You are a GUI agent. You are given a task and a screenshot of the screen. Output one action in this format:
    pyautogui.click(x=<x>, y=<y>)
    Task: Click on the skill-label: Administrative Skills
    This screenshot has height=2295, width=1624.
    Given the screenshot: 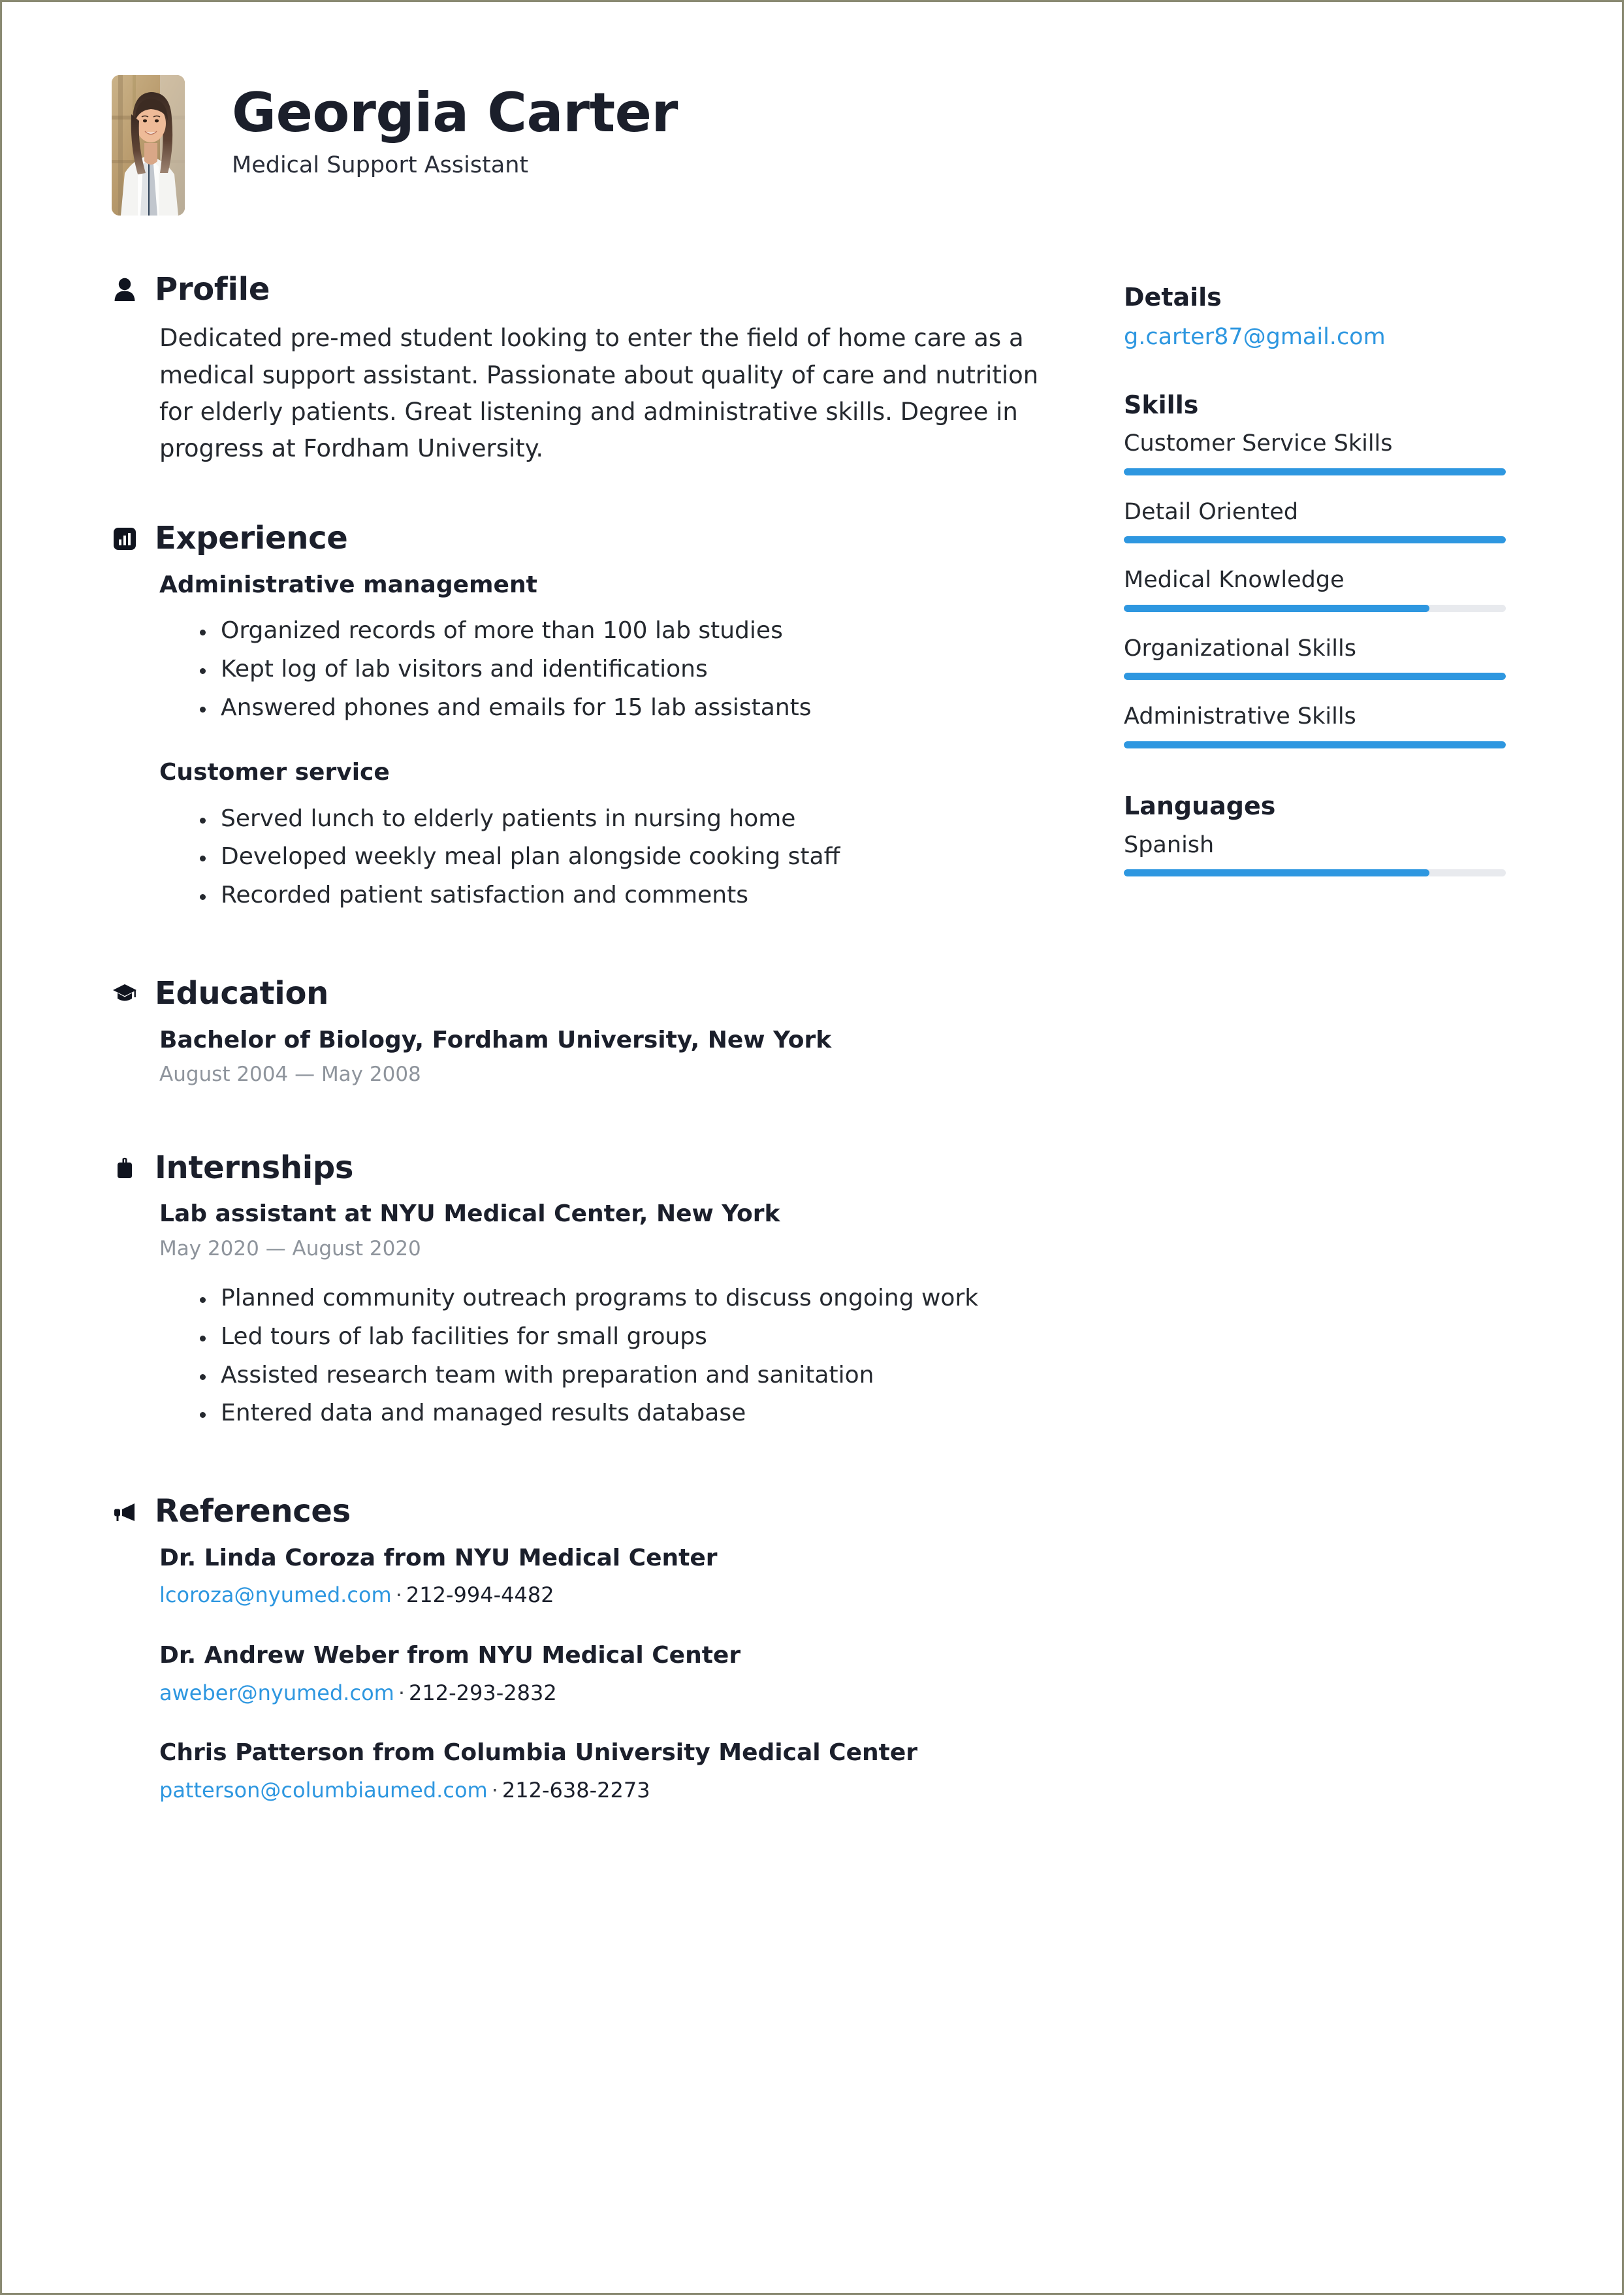 What is the action you would take?
    pyautogui.click(x=1240, y=716)
    